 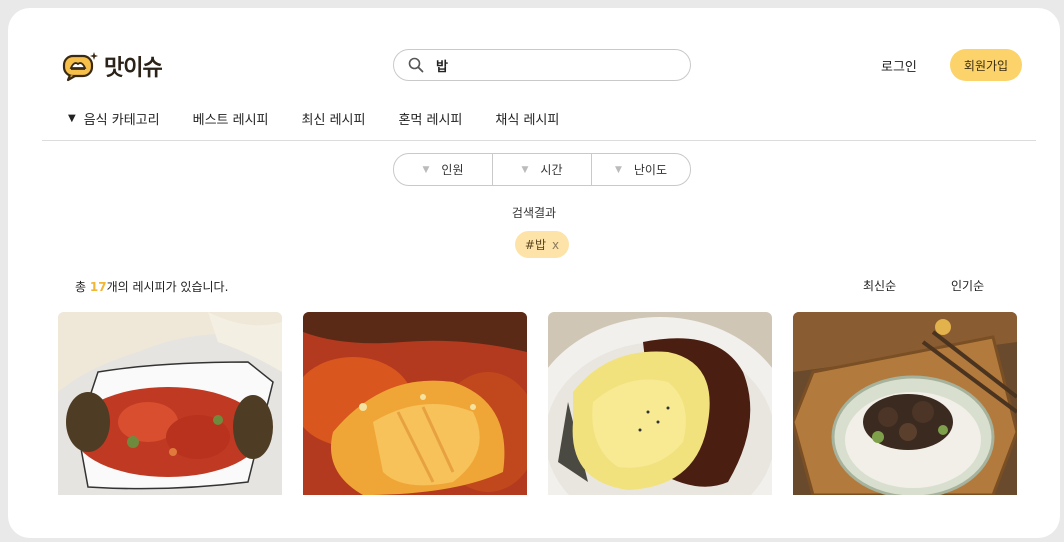 I want to click on sort-latest: 최신순, so click(x=879, y=285).